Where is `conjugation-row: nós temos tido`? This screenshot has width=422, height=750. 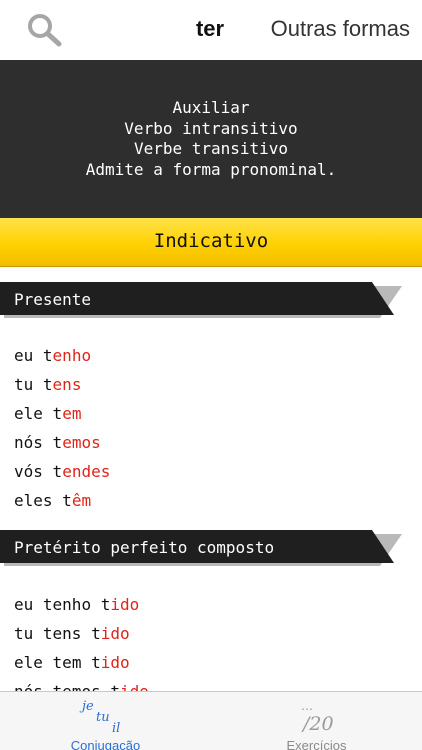
conjugation-row: nós temos tido is located at coordinates (214, 684).